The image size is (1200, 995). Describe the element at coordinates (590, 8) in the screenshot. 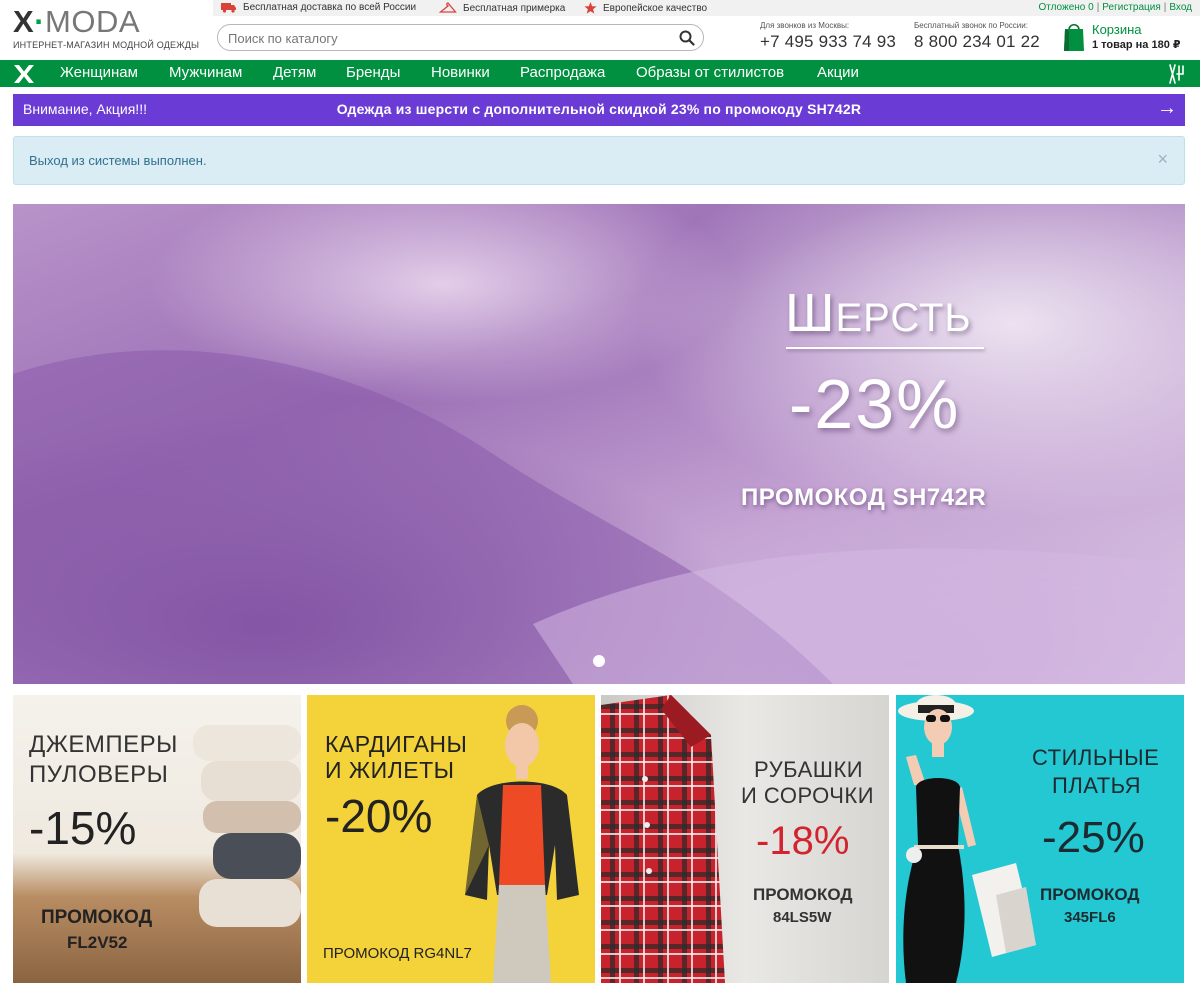

I see `star-icon` at that location.